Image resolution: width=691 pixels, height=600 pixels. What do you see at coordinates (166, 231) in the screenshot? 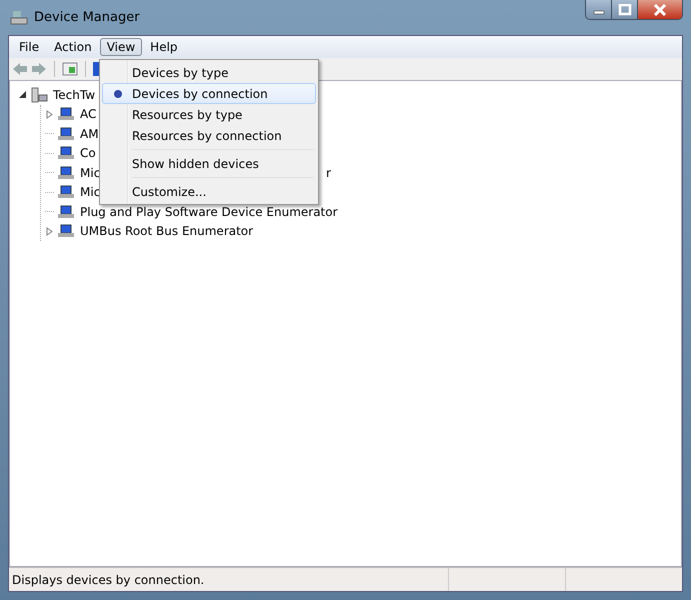
I see `tree-item: UMBus Root Bus Enumerator` at bounding box center [166, 231].